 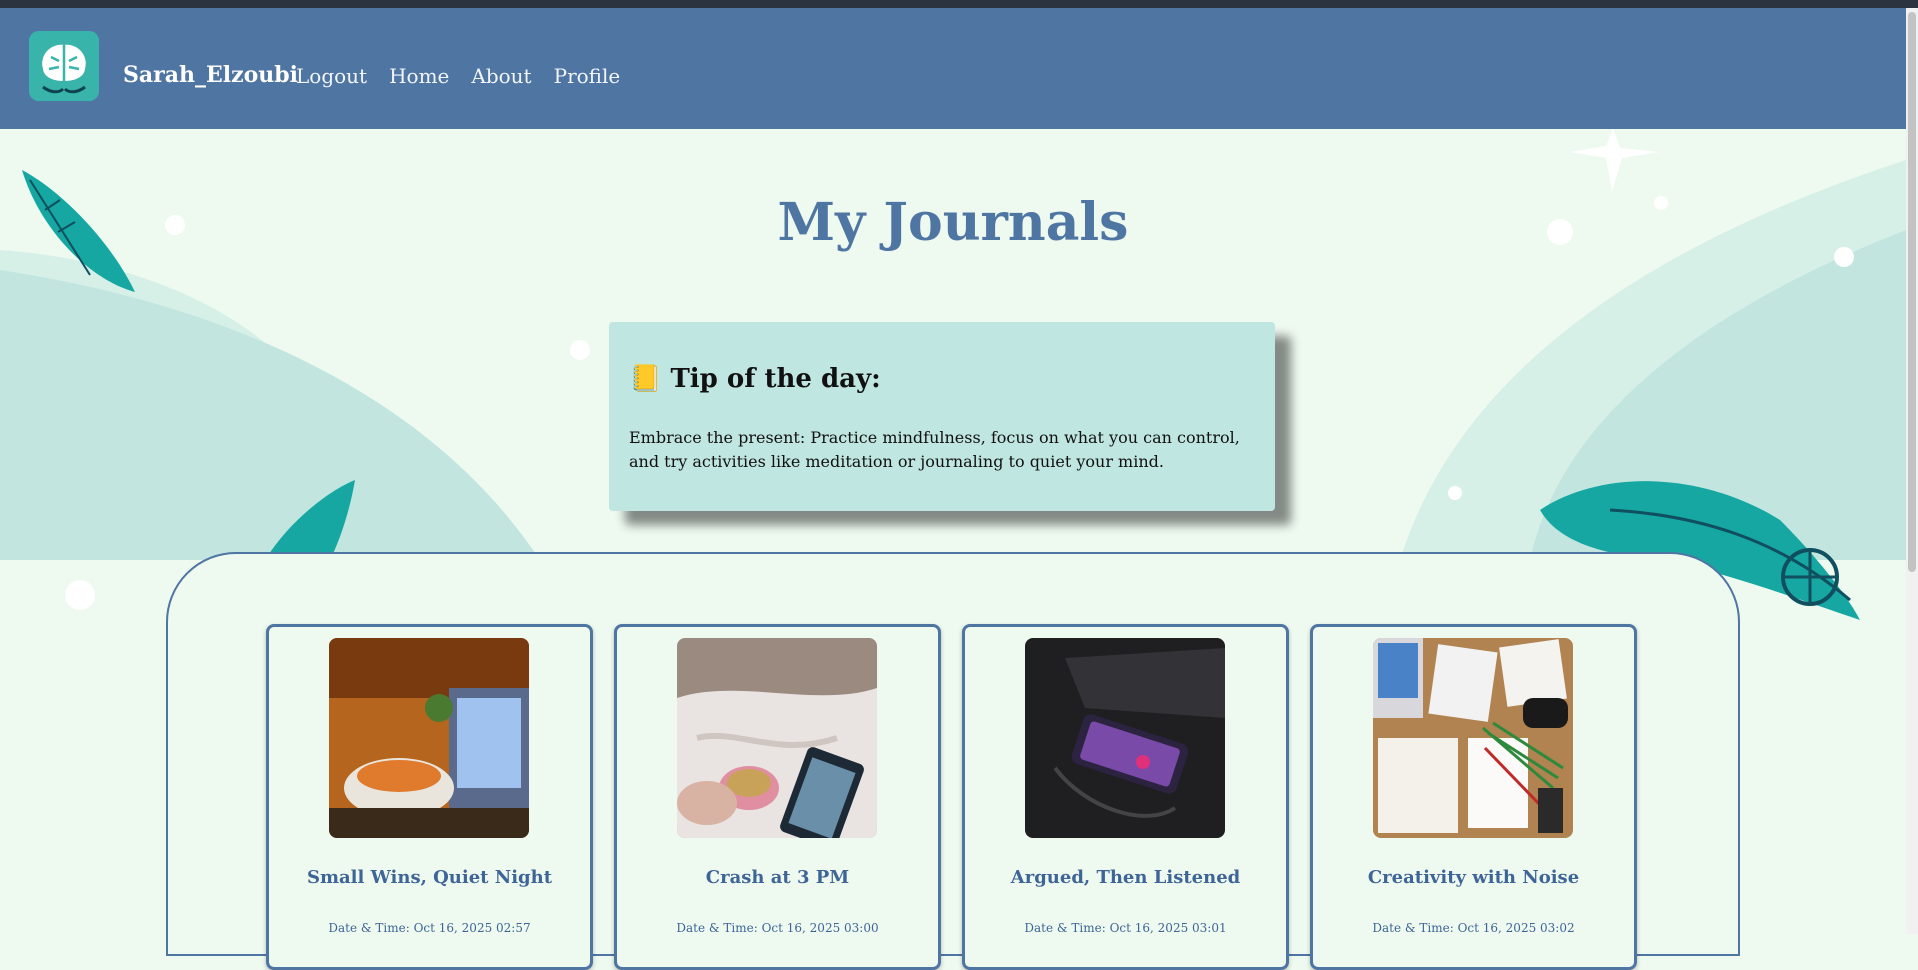 What do you see at coordinates (953, 68) in the screenshot?
I see `top-navbar: Sarah_Elzoubi Logout Home About Profile` at bounding box center [953, 68].